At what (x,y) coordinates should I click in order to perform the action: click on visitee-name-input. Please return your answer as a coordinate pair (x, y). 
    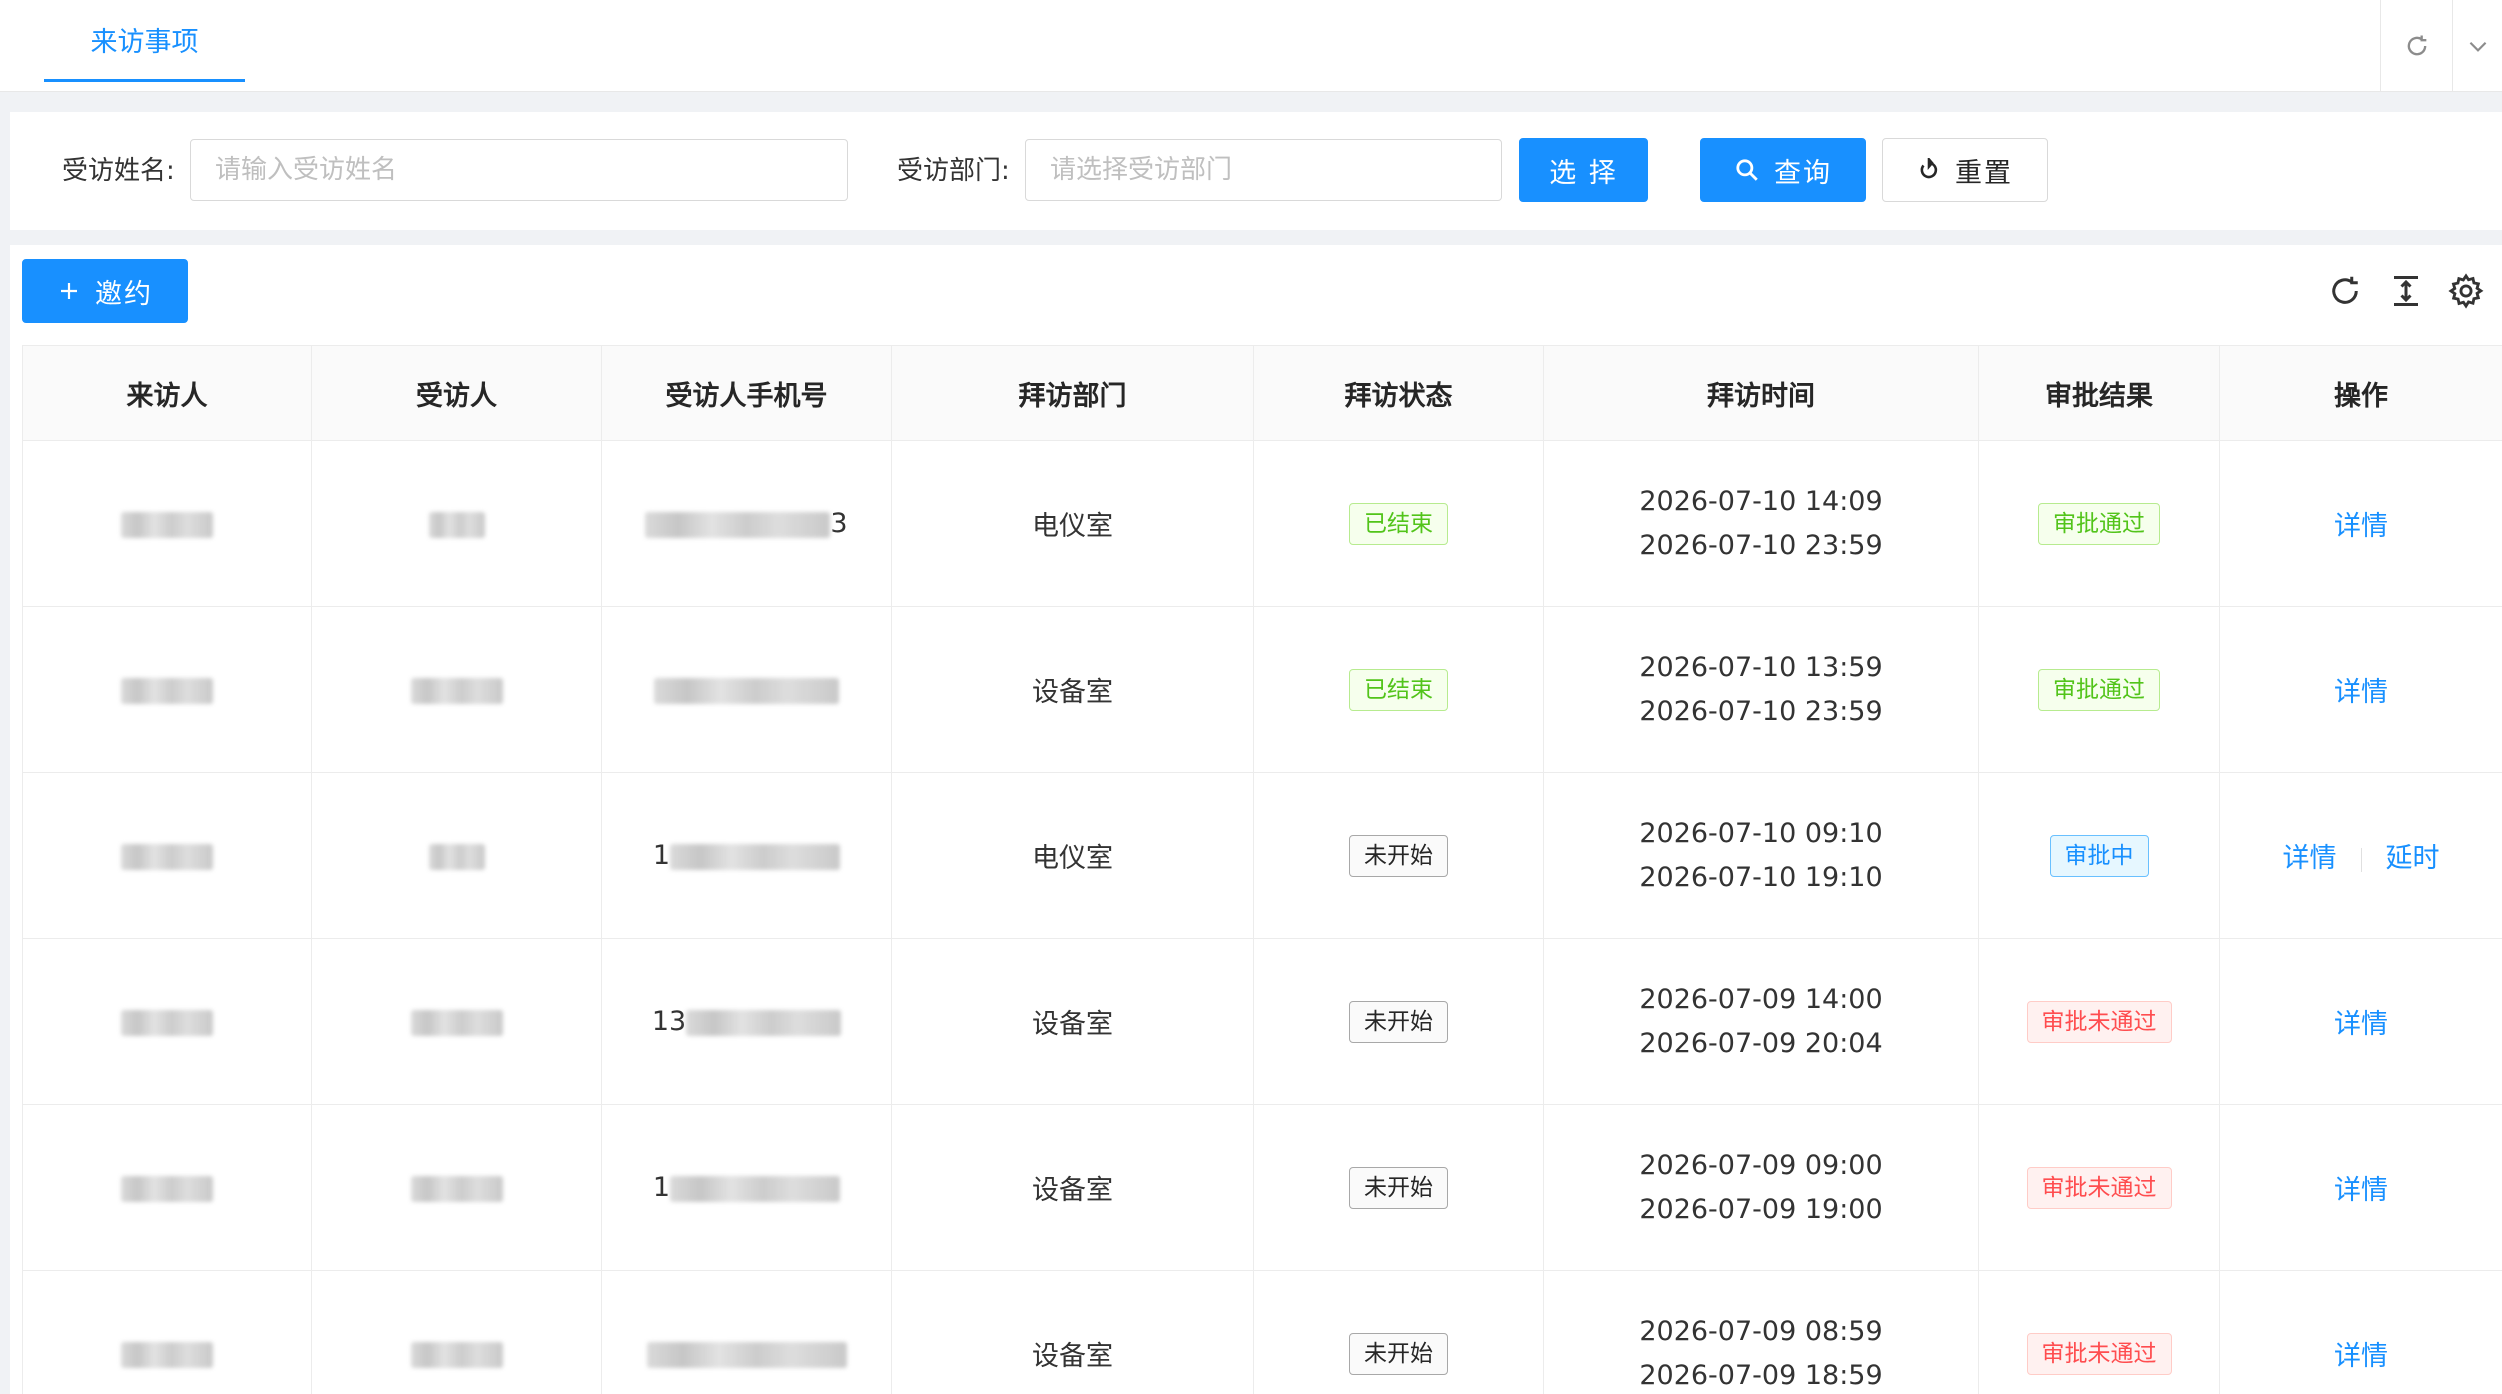
    Looking at the image, I should click on (519, 170).